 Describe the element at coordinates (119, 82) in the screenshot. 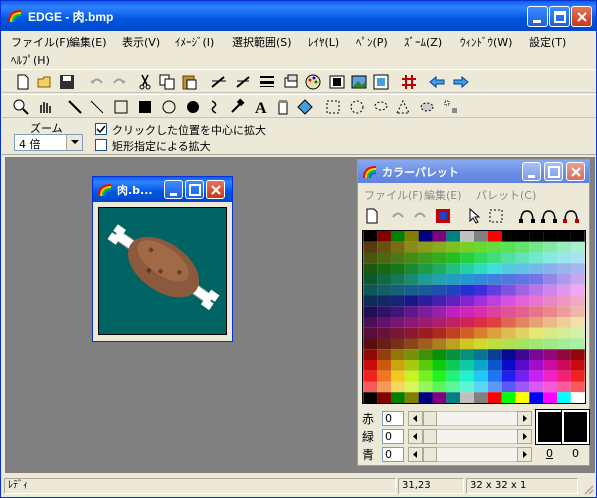

I see `redo-icon` at that location.